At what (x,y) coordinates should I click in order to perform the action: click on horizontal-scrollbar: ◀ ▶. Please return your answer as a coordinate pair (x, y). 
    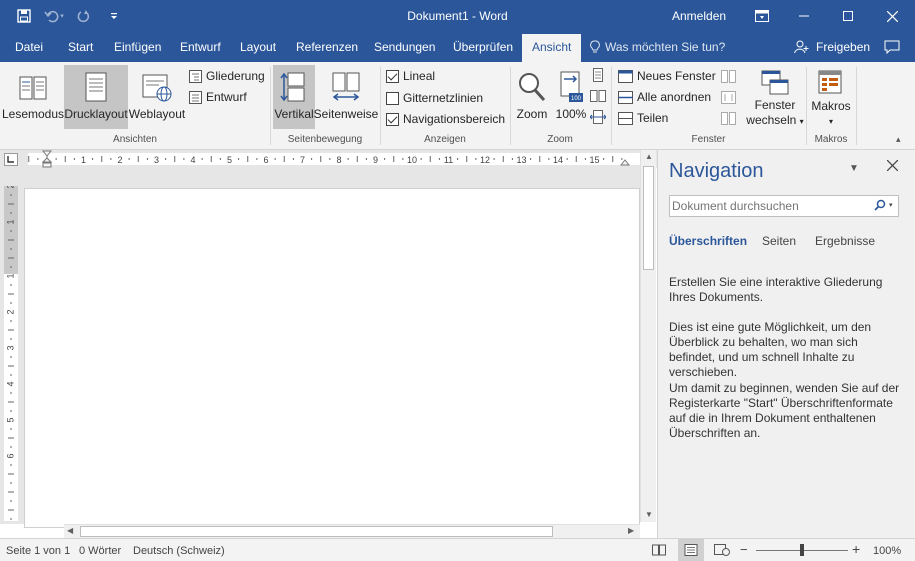
    Looking at the image, I should click on (352, 531).